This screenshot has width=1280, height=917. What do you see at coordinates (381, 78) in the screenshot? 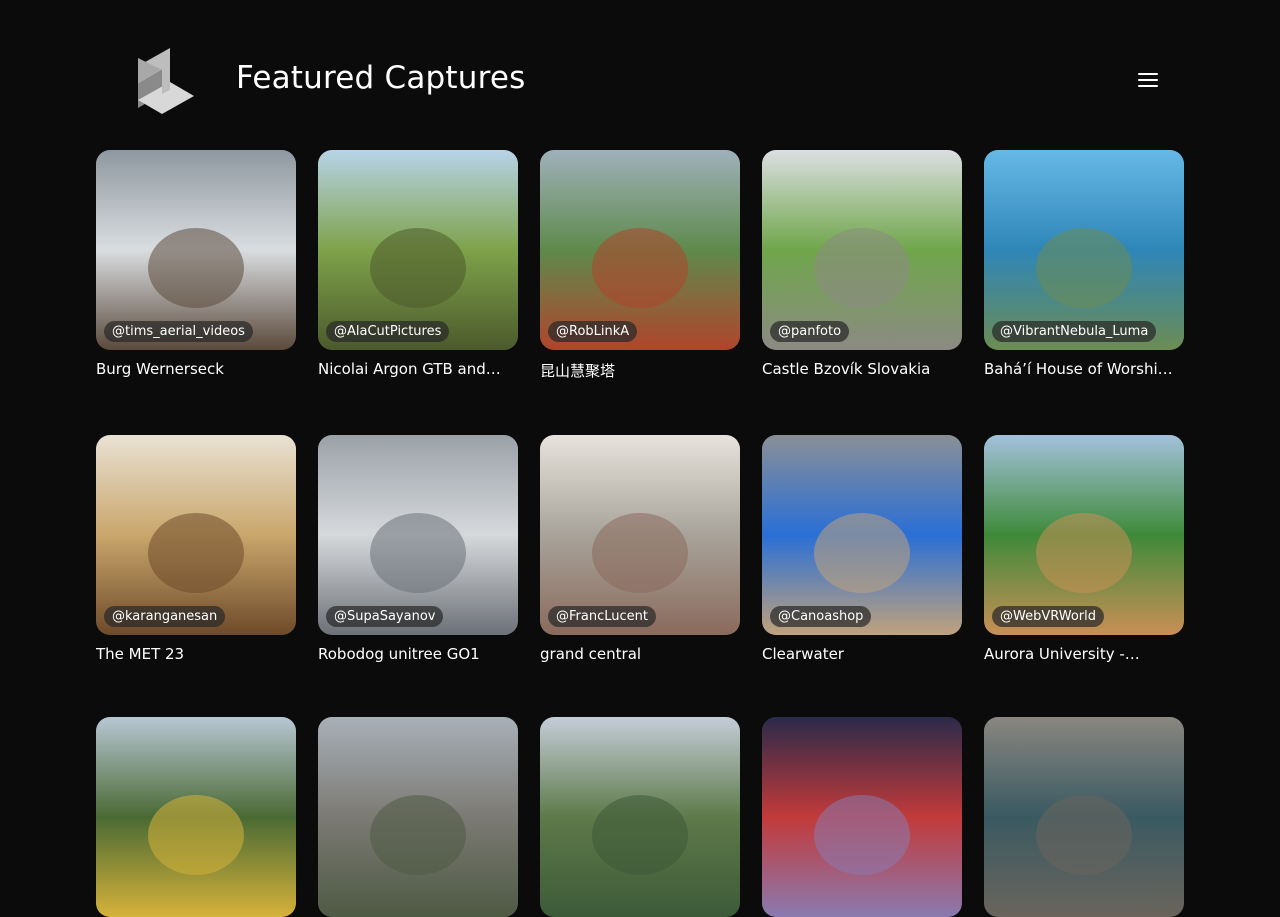
I see `page-title: Featured Captures` at bounding box center [381, 78].